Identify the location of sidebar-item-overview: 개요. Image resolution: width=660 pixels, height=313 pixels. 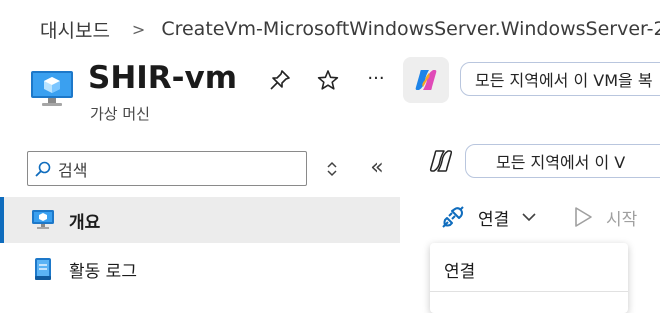
(200, 220).